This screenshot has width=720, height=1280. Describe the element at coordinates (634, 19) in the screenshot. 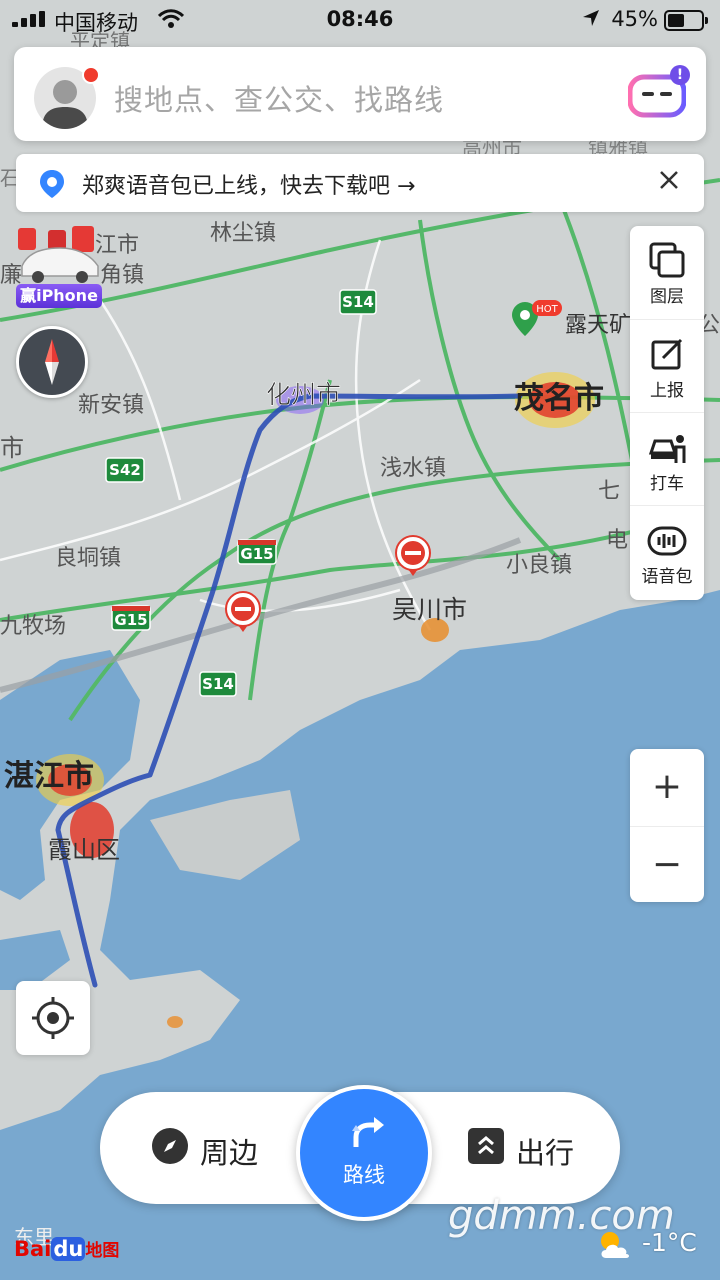

I see `battery-percent: 45%` at that location.